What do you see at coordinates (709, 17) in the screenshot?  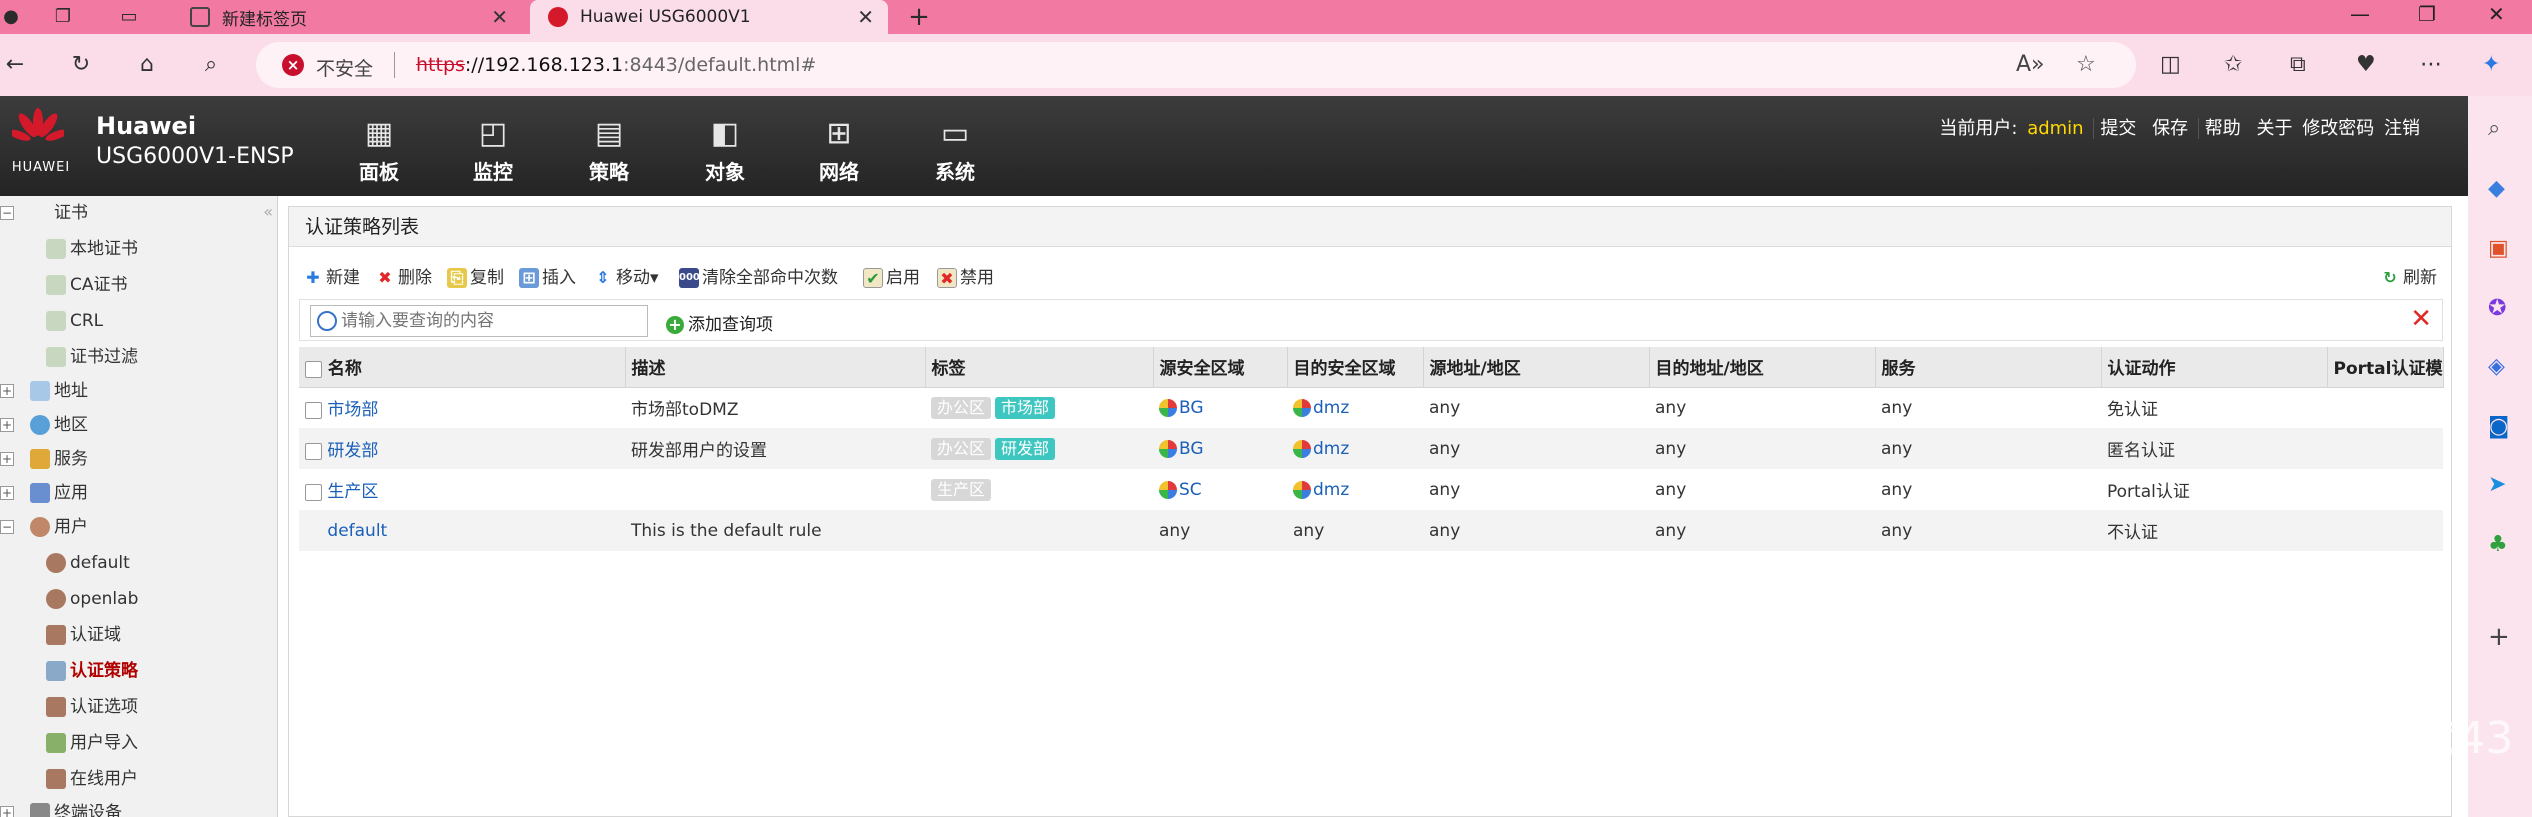 I see `tab-huawei: Huawei USG6000V1 ✕` at bounding box center [709, 17].